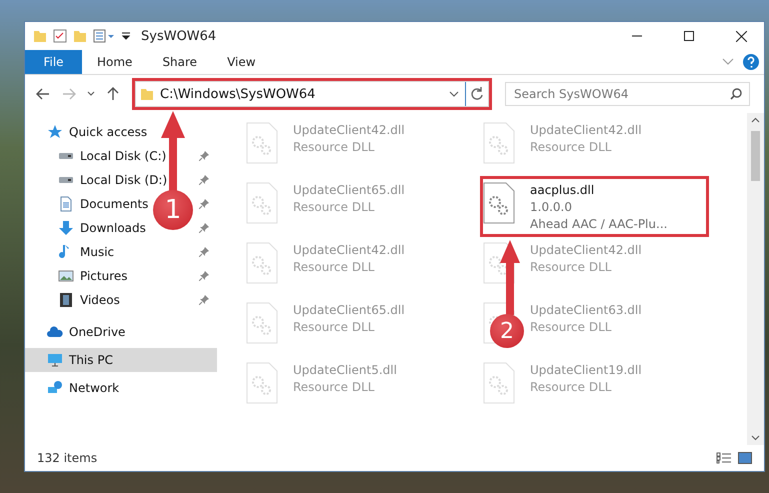 The image size is (769, 493). What do you see at coordinates (55, 132) in the screenshot?
I see `star-icon` at bounding box center [55, 132].